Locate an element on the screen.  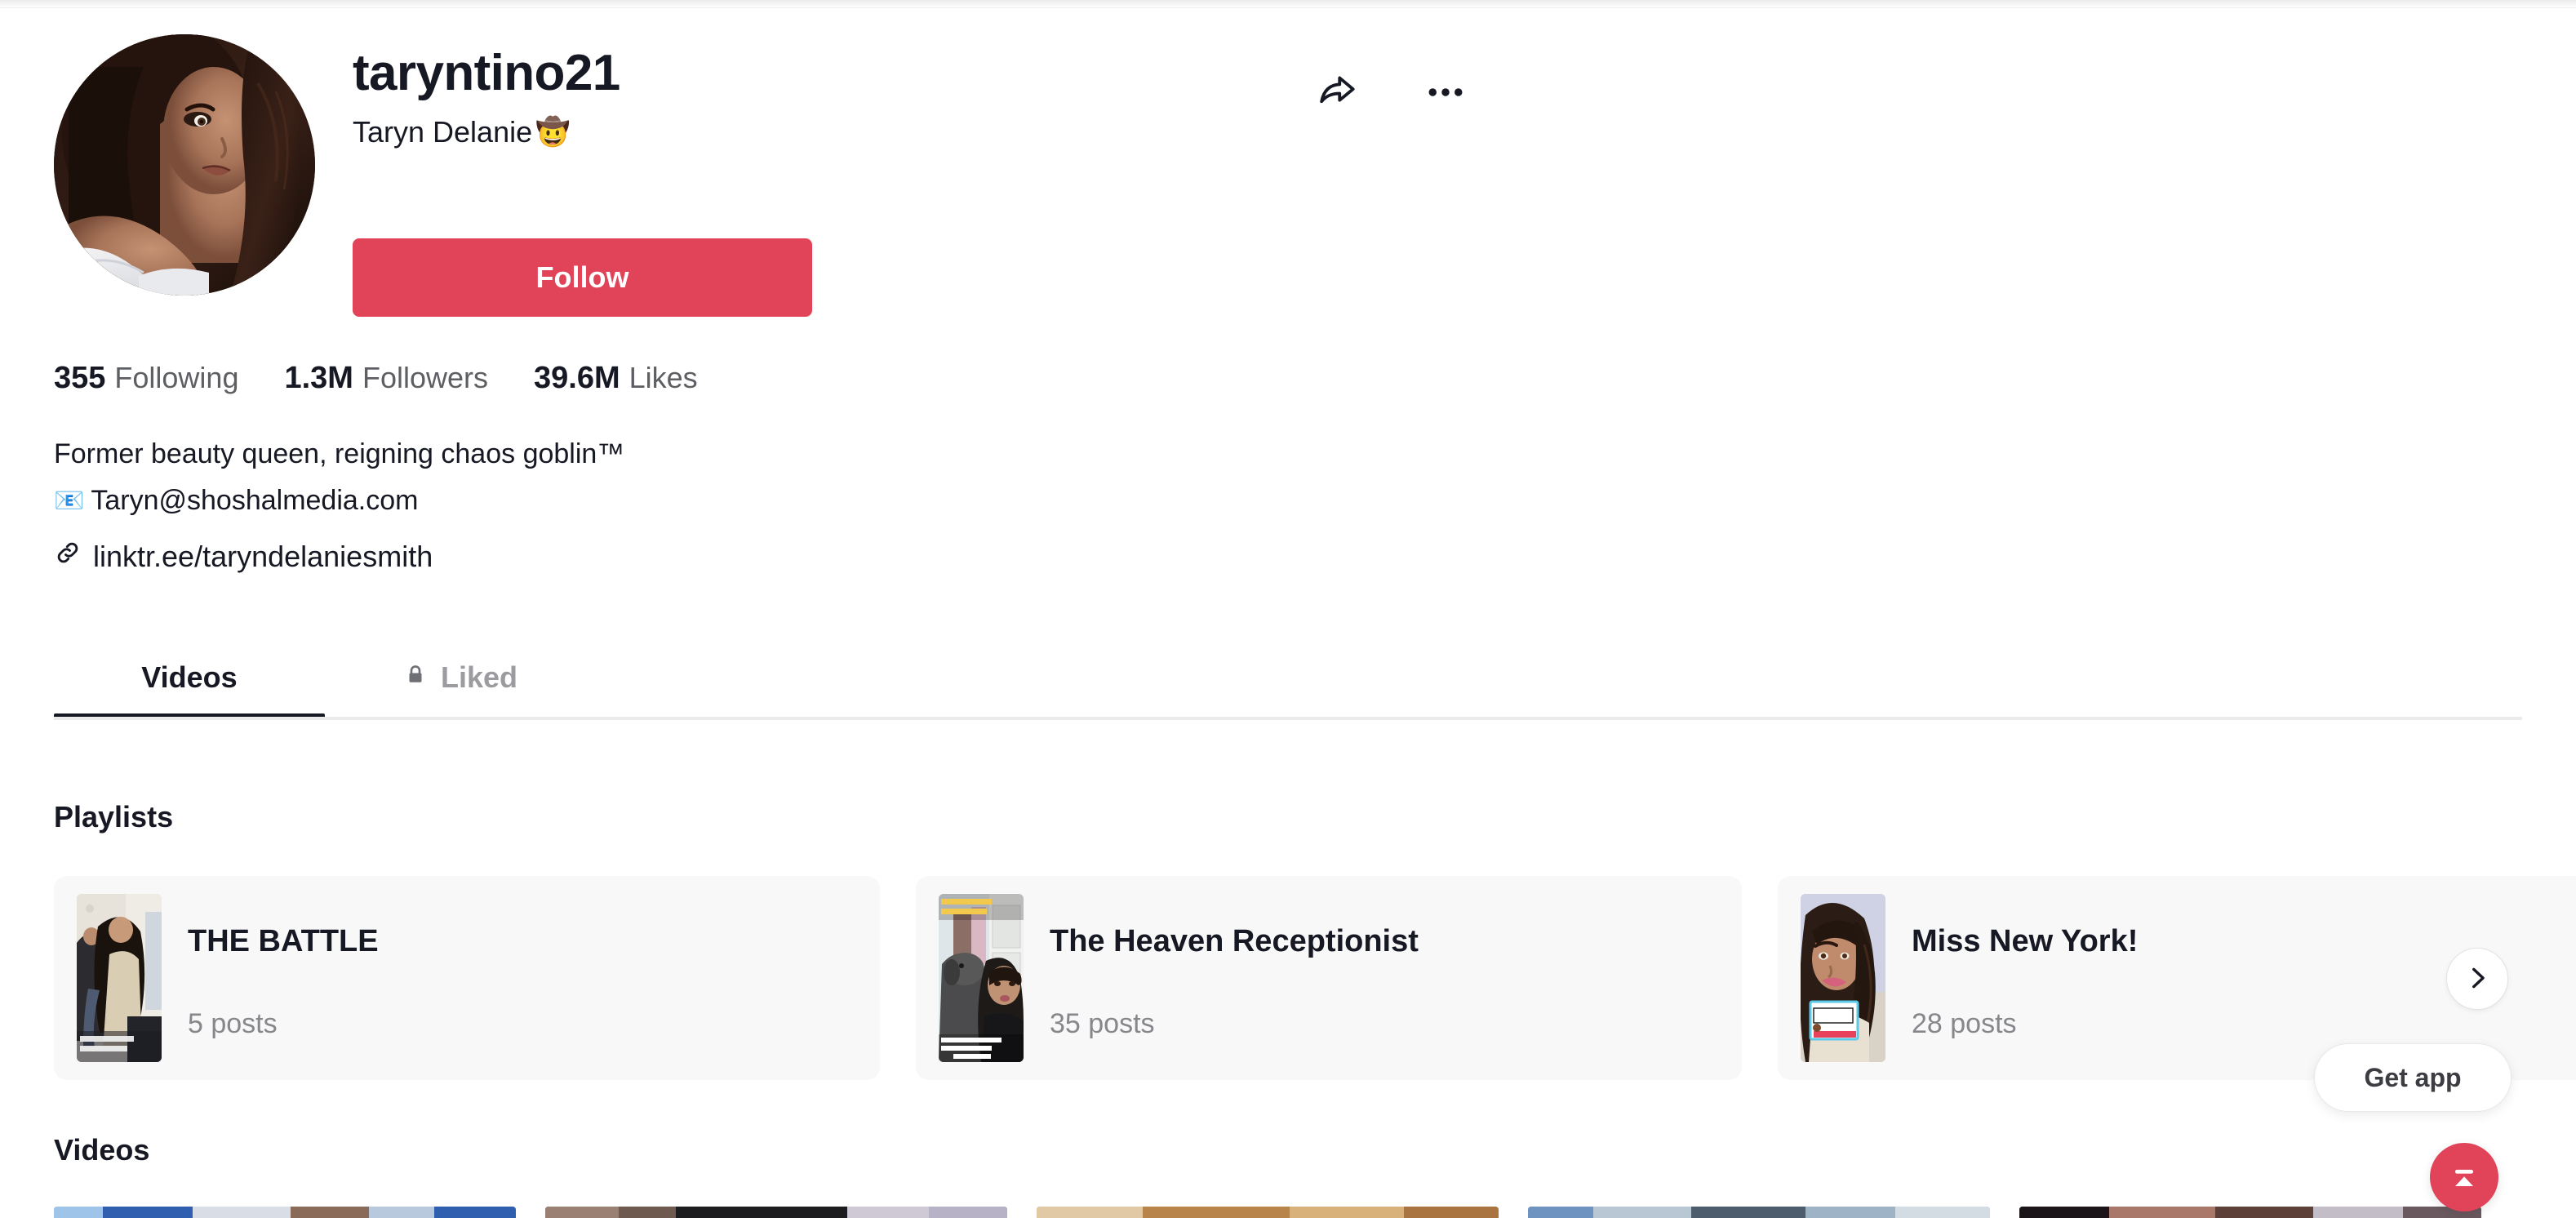
tab-liked-label: Liked is located at coordinates (479, 677).